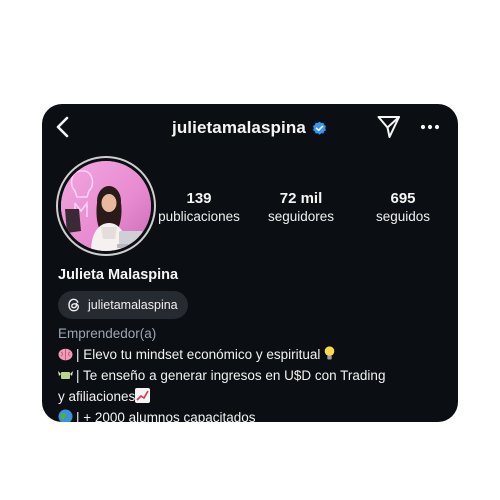 This screenshot has width=500, height=500. I want to click on threads-handle: julietamalaspina, so click(133, 305).